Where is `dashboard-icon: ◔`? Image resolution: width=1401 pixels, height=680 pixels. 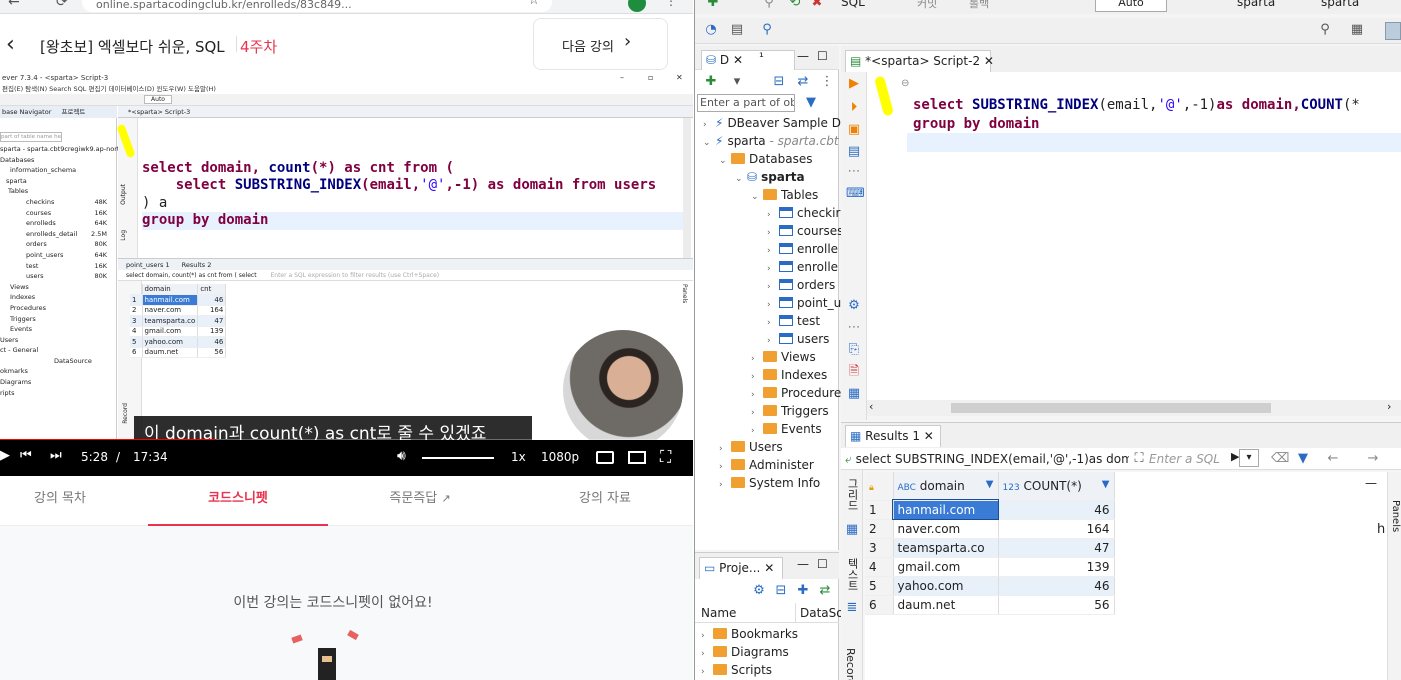 dashboard-icon: ◔ is located at coordinates (711, 30).